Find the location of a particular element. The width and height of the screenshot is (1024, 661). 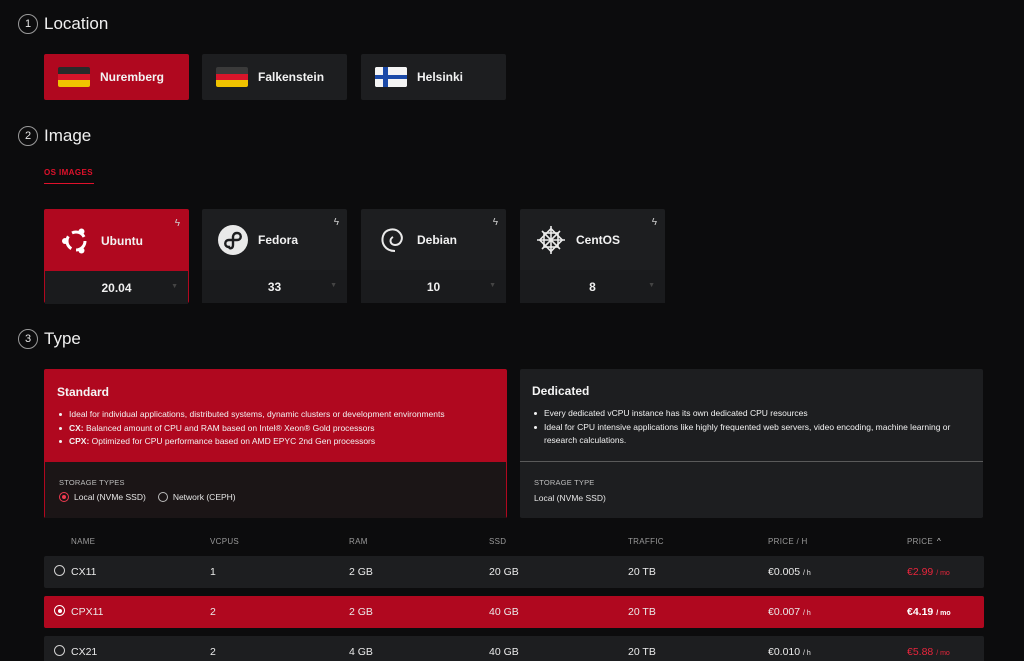

column-header-ssd: SSD is located at coordinates (497, 541).